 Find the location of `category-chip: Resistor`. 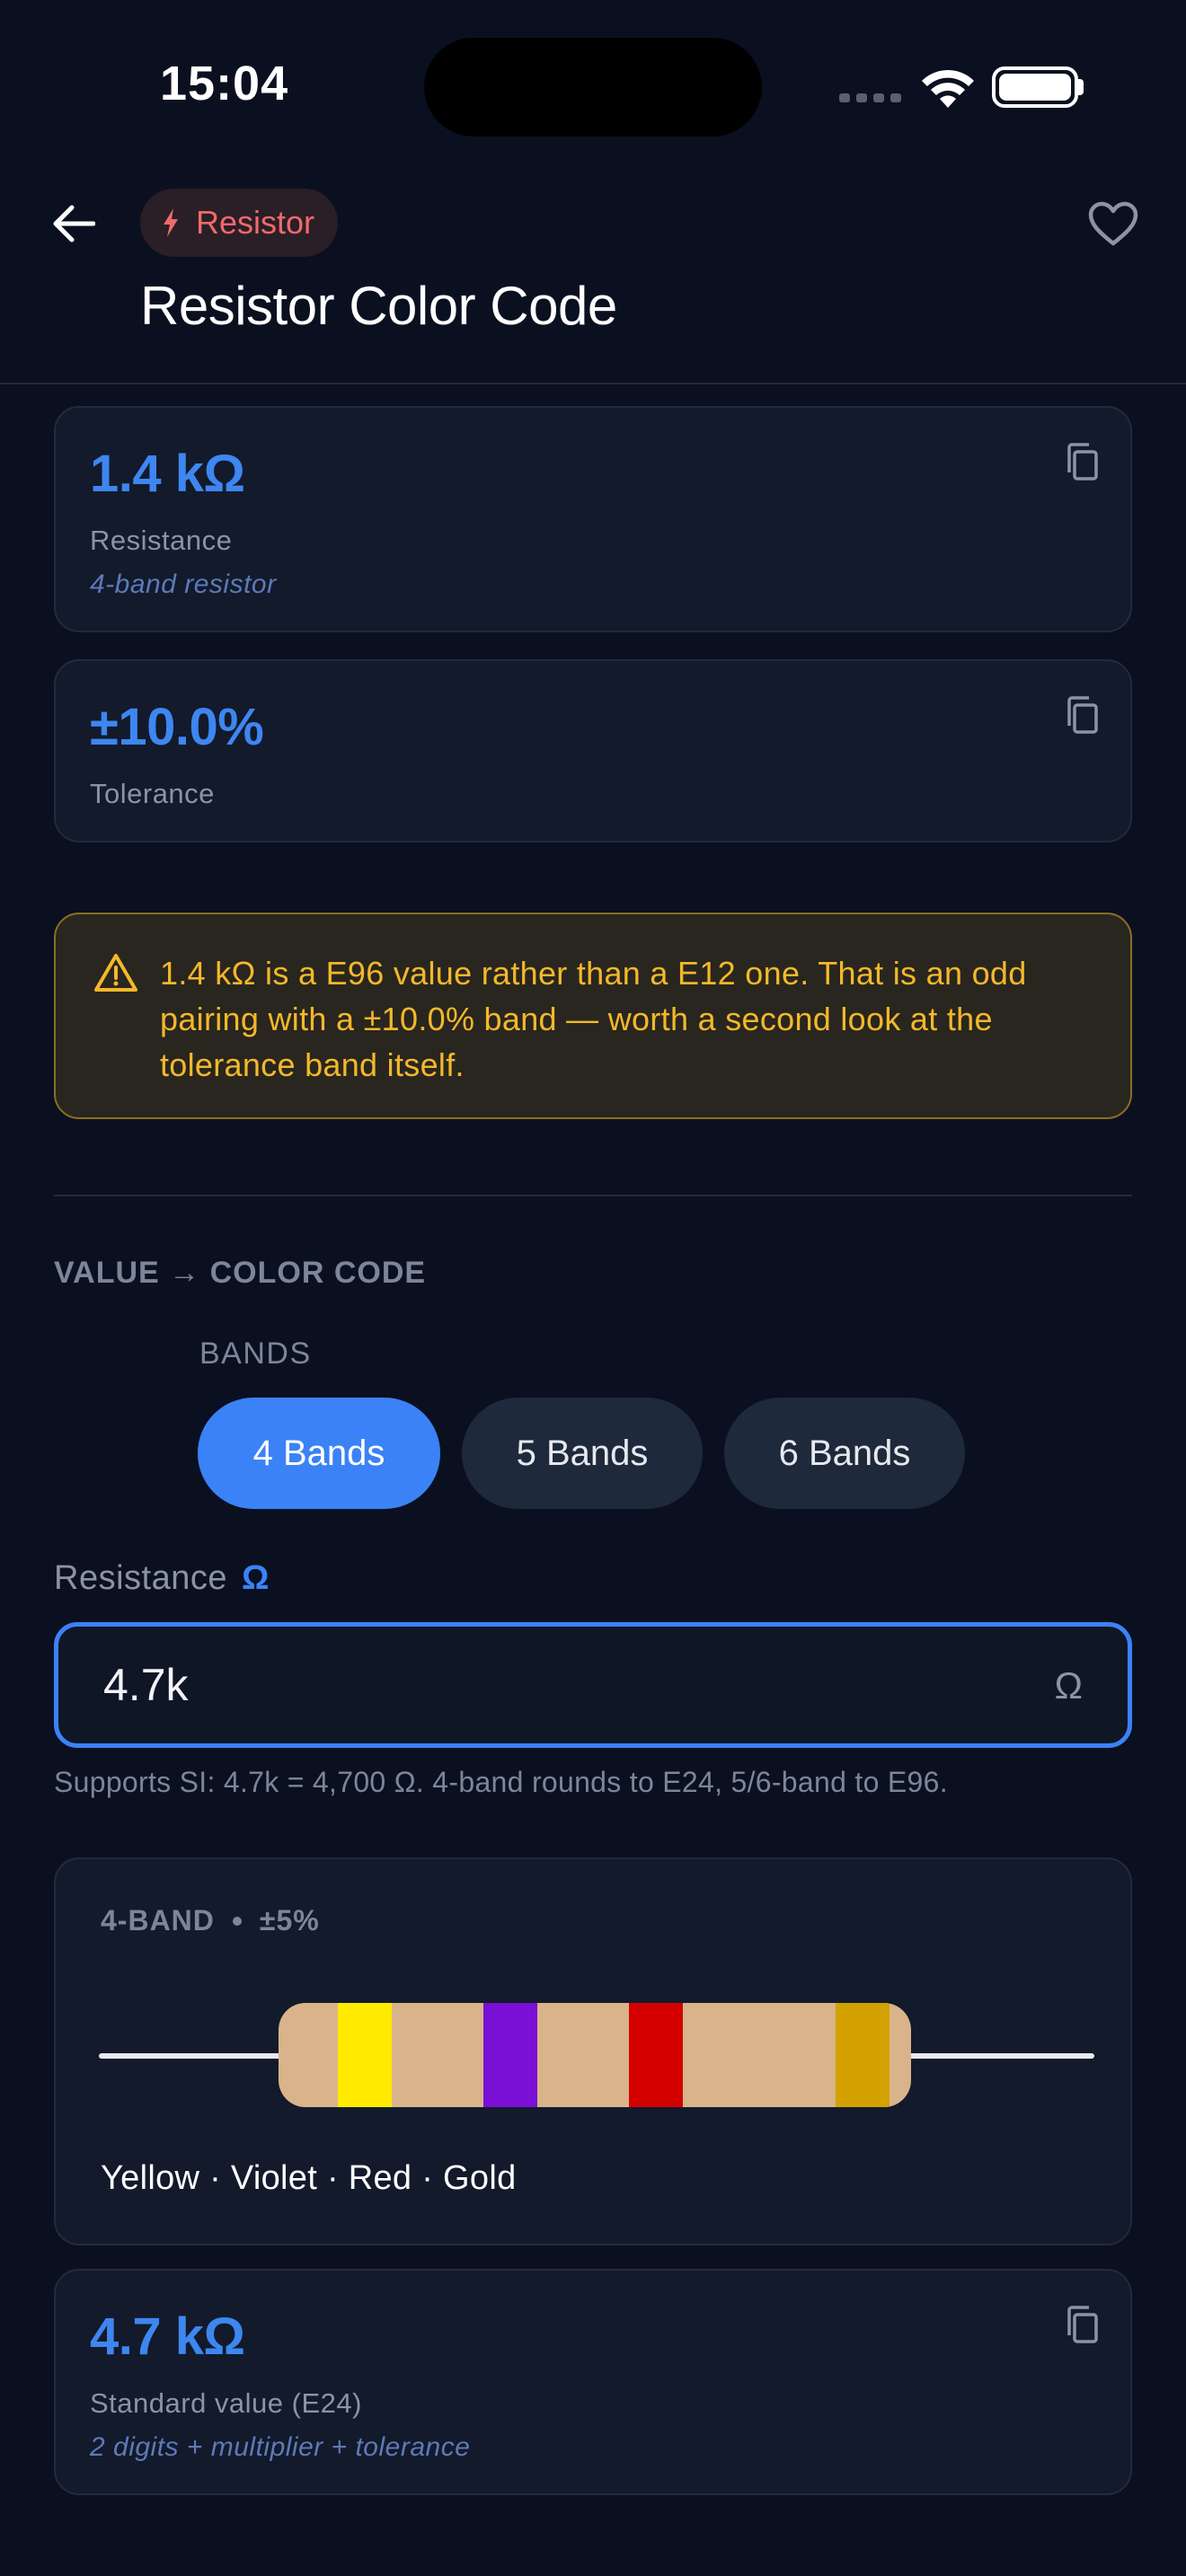

category-chip: Resistor is located at coordinates (239, 223).